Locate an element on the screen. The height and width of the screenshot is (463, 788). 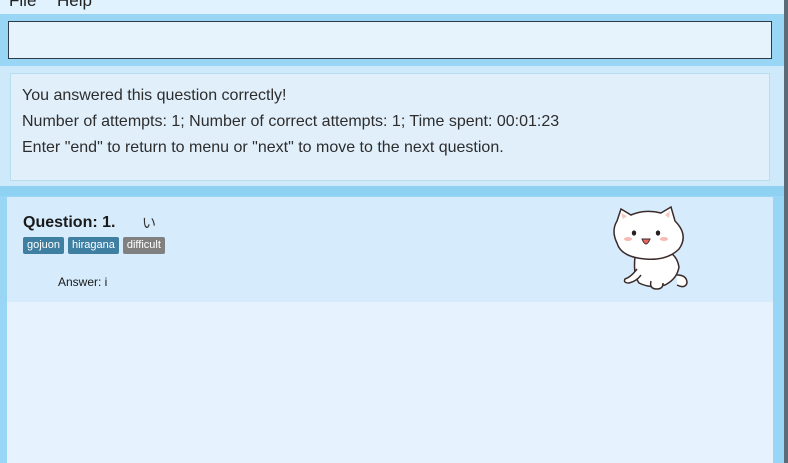
answer-text: Answer: i is located at coordinates (83, 282).